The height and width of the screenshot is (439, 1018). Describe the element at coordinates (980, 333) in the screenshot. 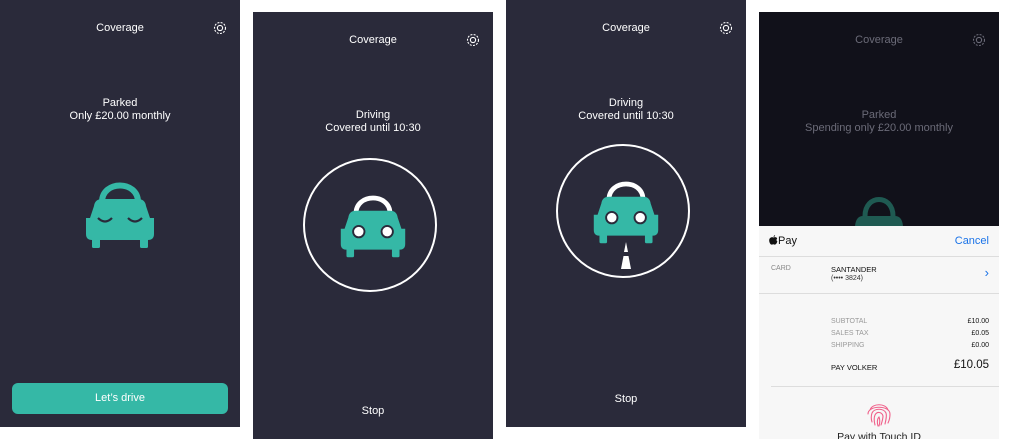

I see `sales-tax-value: £0.05` at that location.